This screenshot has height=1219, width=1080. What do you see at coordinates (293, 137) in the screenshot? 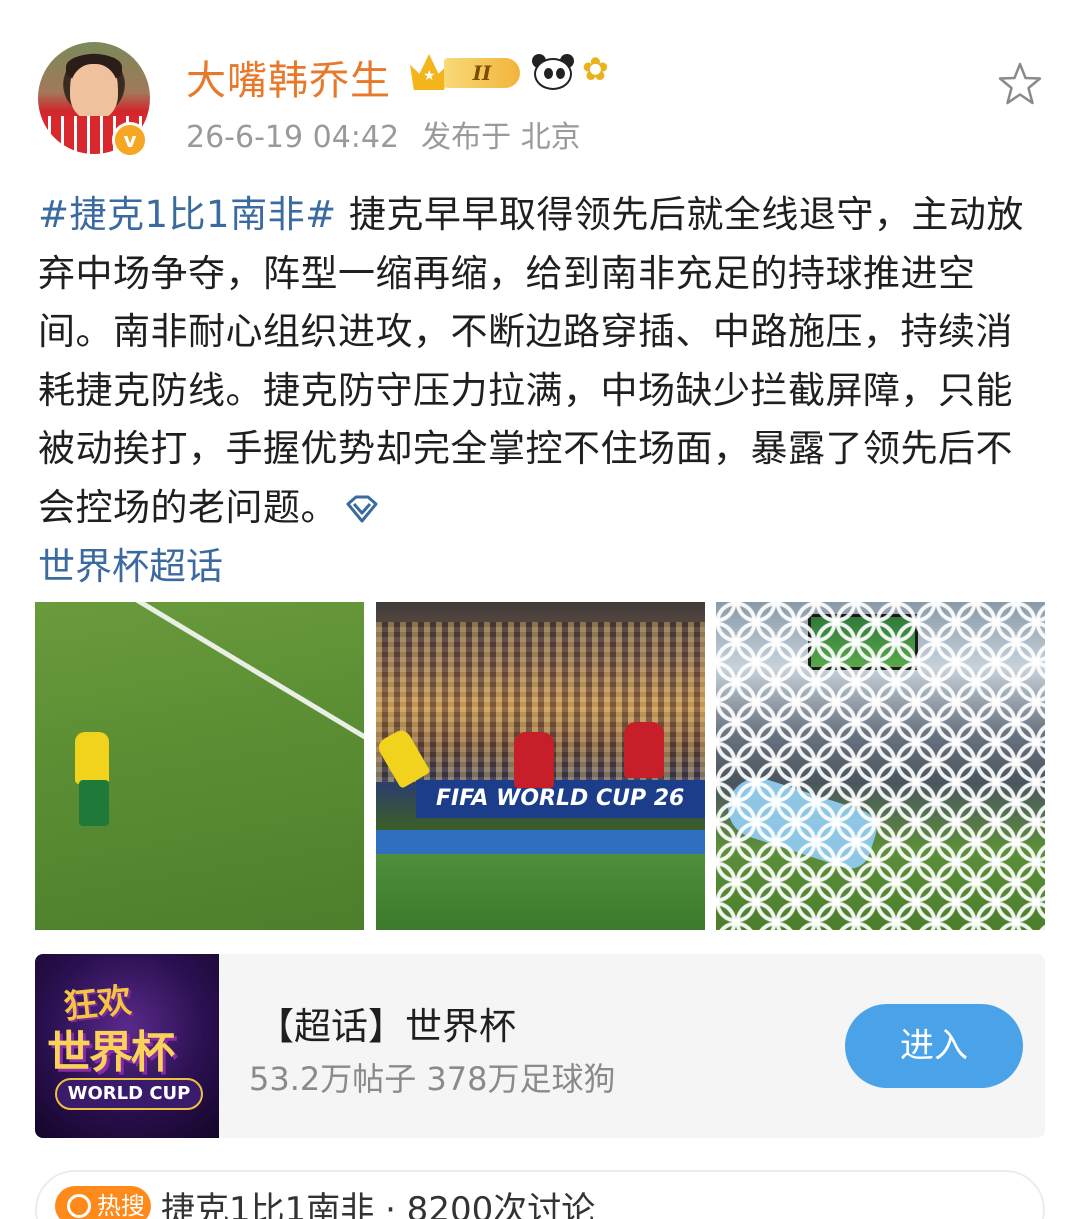
I see `timestamp: 26-6-19 04:42` at bounding box center [293, 137].